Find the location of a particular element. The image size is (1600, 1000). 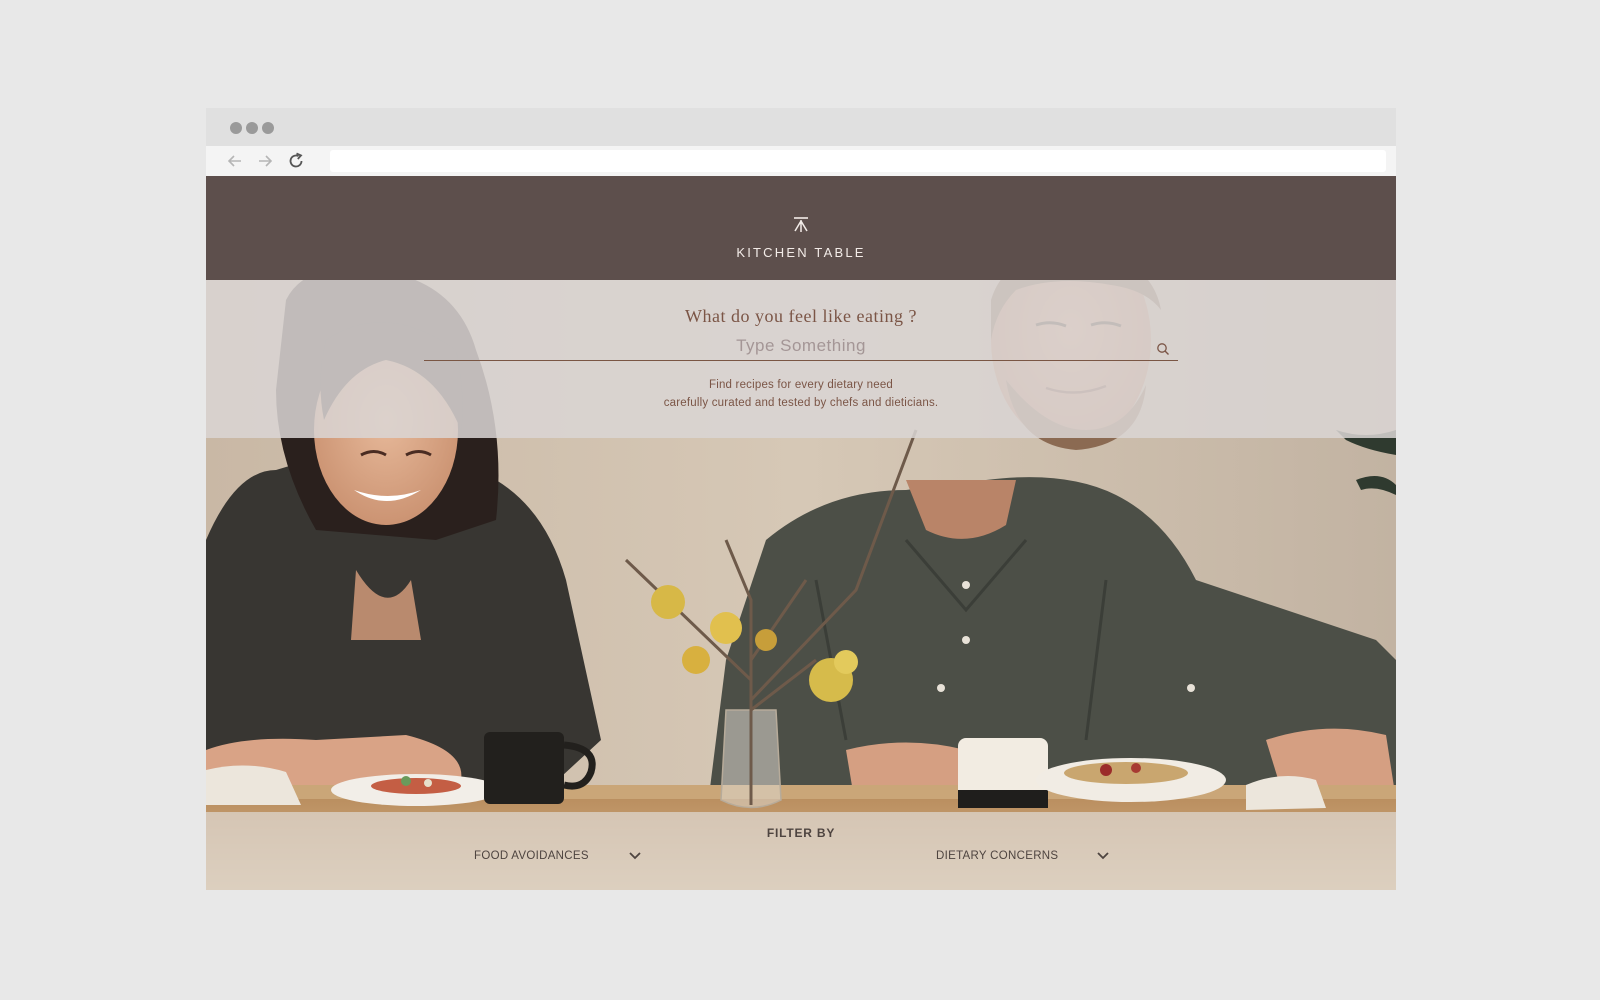

search-icon is located at coordinates (1163, 349).